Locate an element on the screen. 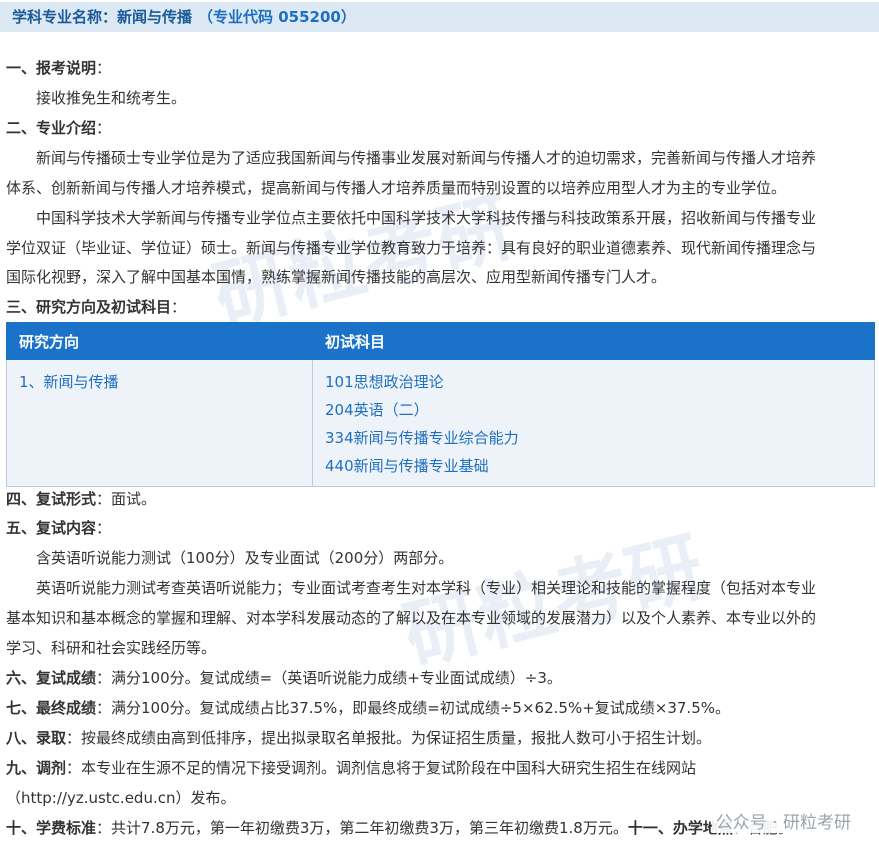 Image resolution: width=879 pixels, height=856 pixels. section-10-title: 十、学费标准 is located at coordinates (51, 828).